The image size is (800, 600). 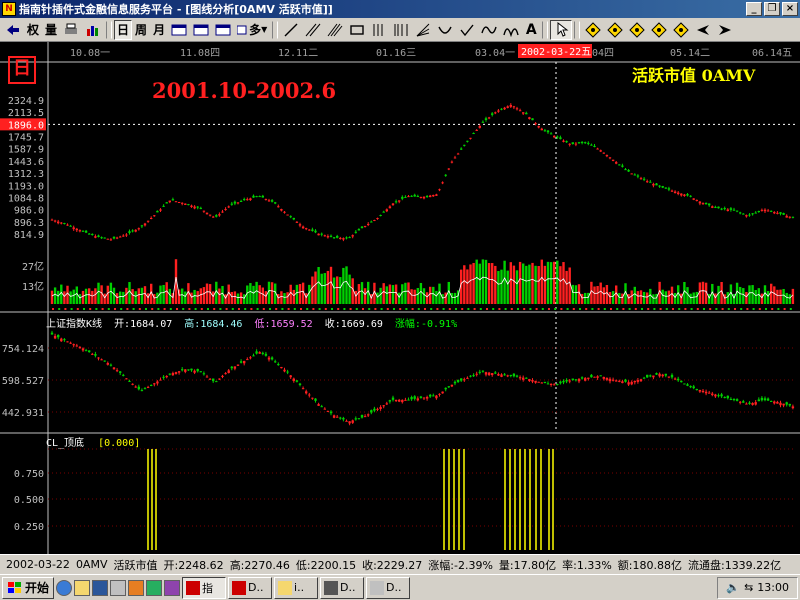 I want to click on restore-button: ❐, so click(x=772, y=9).